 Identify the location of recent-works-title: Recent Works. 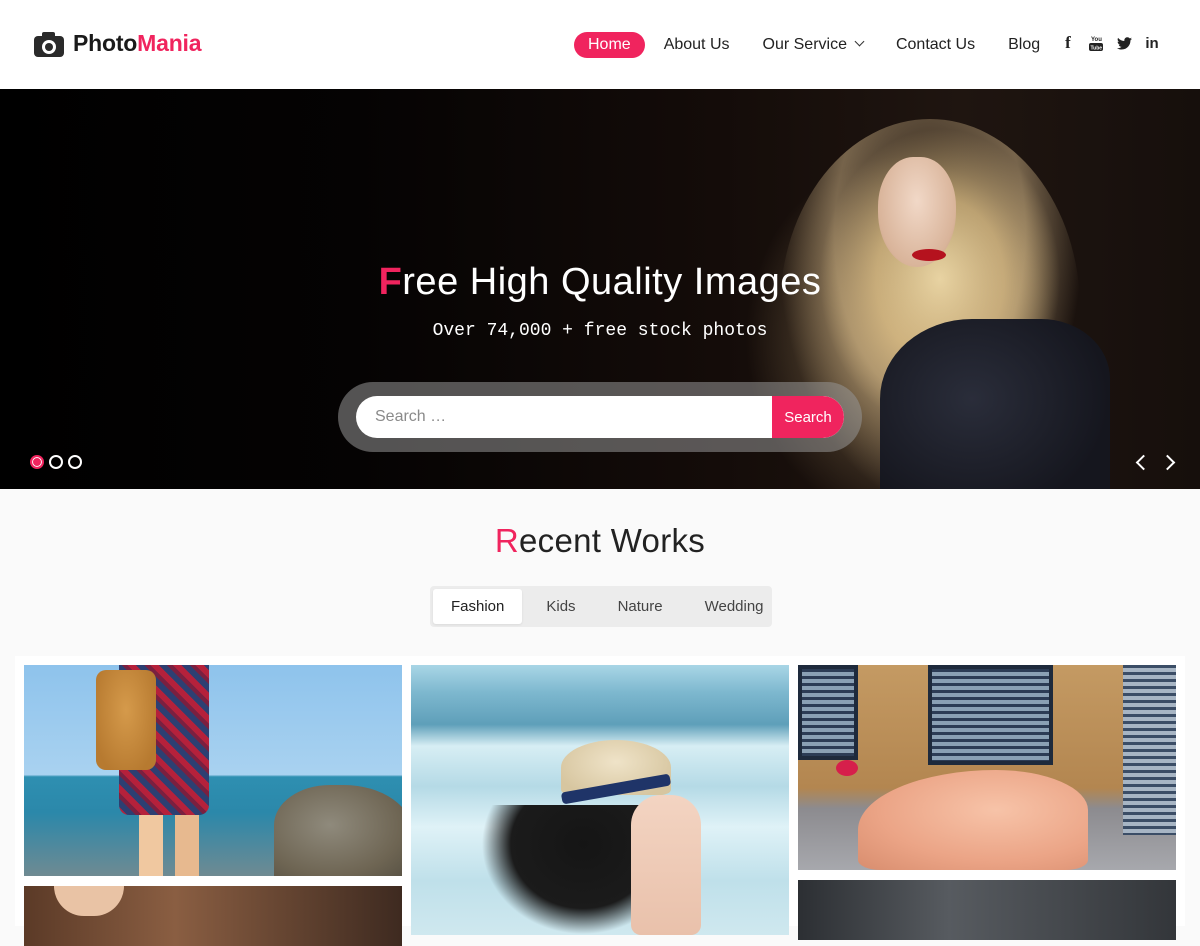
(600, 541).